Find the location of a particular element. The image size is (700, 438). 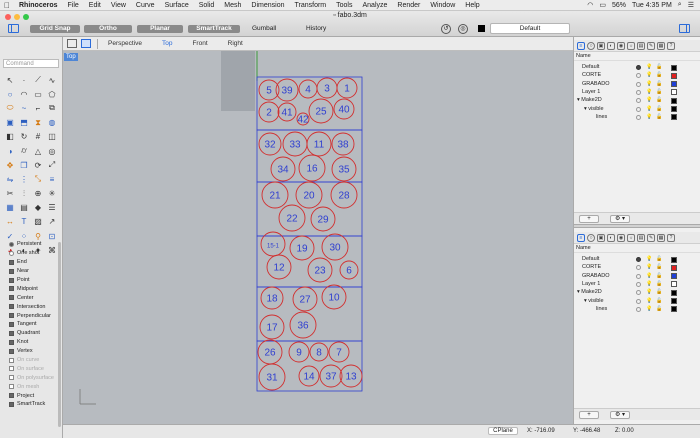

piece-number: 19 is located at coordinates (302, 249).